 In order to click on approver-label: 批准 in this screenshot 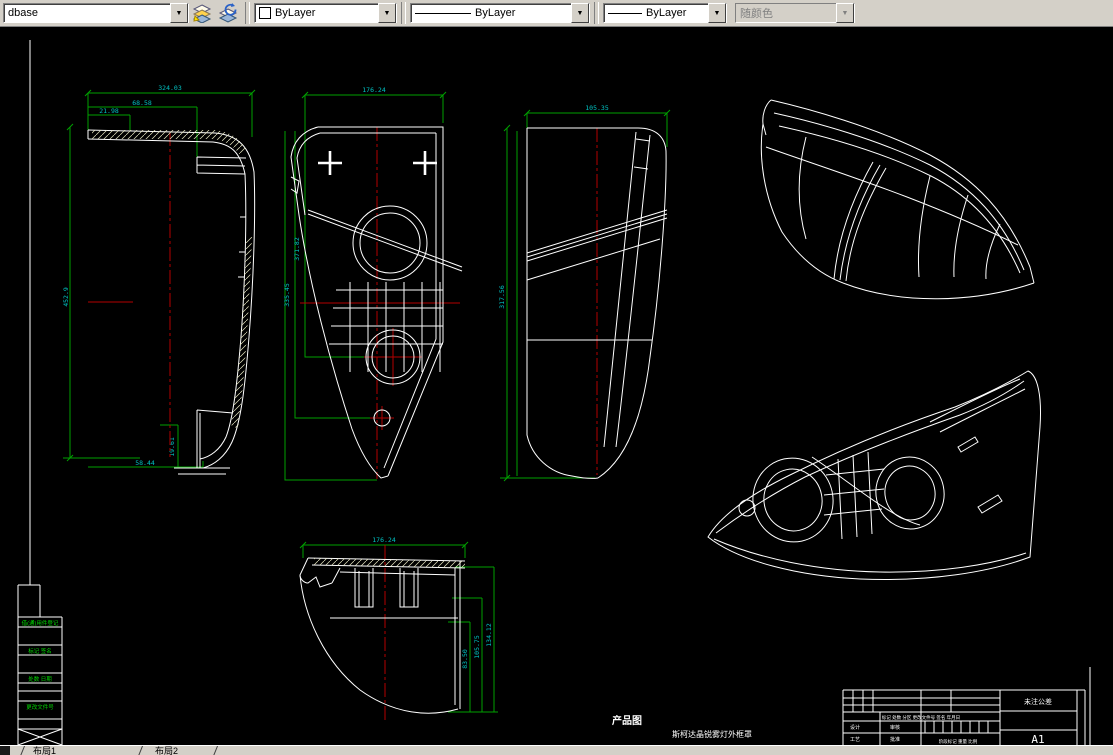, I will do `click(895, 739)`.